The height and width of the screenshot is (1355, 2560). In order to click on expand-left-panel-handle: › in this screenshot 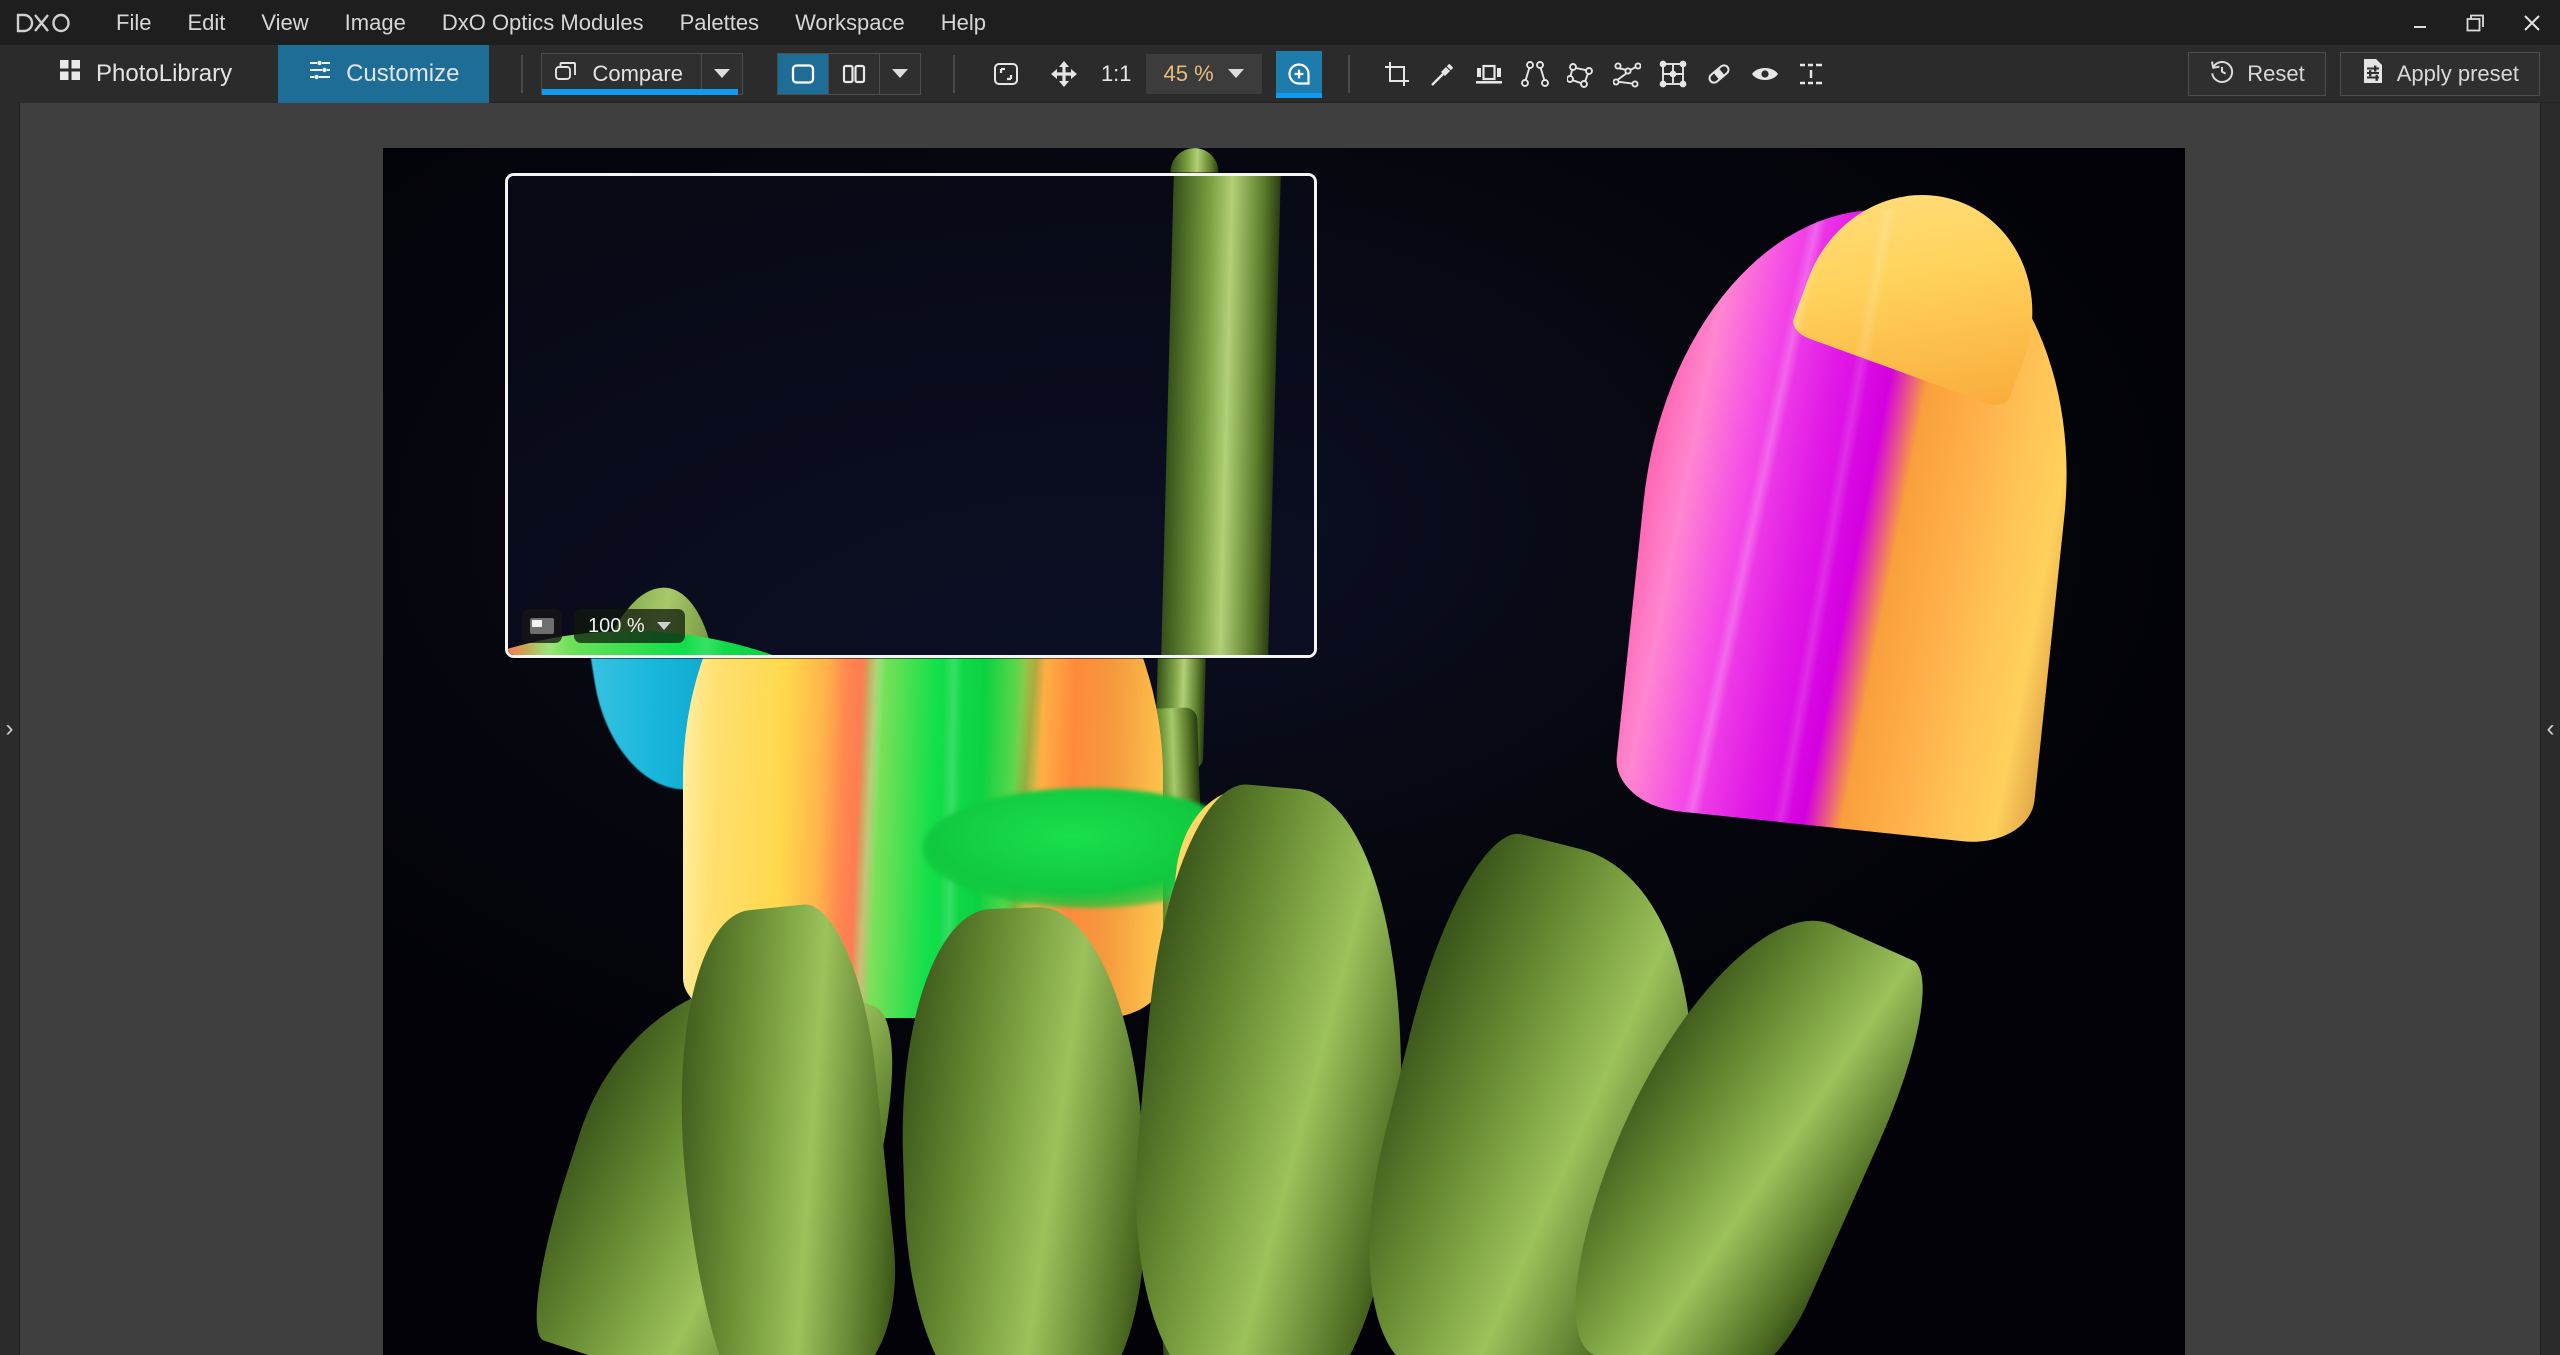, I will do `click(10, 729)`.